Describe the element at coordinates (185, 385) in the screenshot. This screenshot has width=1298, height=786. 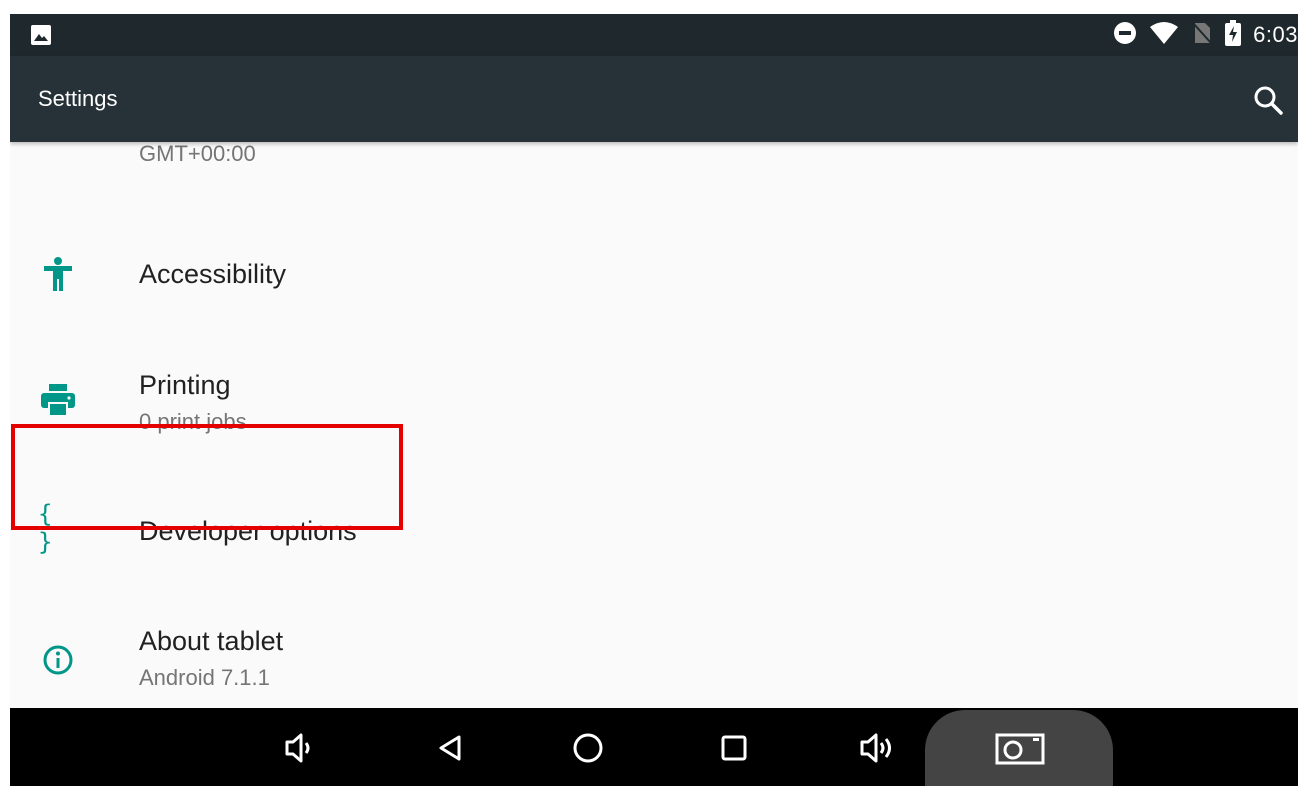
I see `list-item-title: Printing` at that location.